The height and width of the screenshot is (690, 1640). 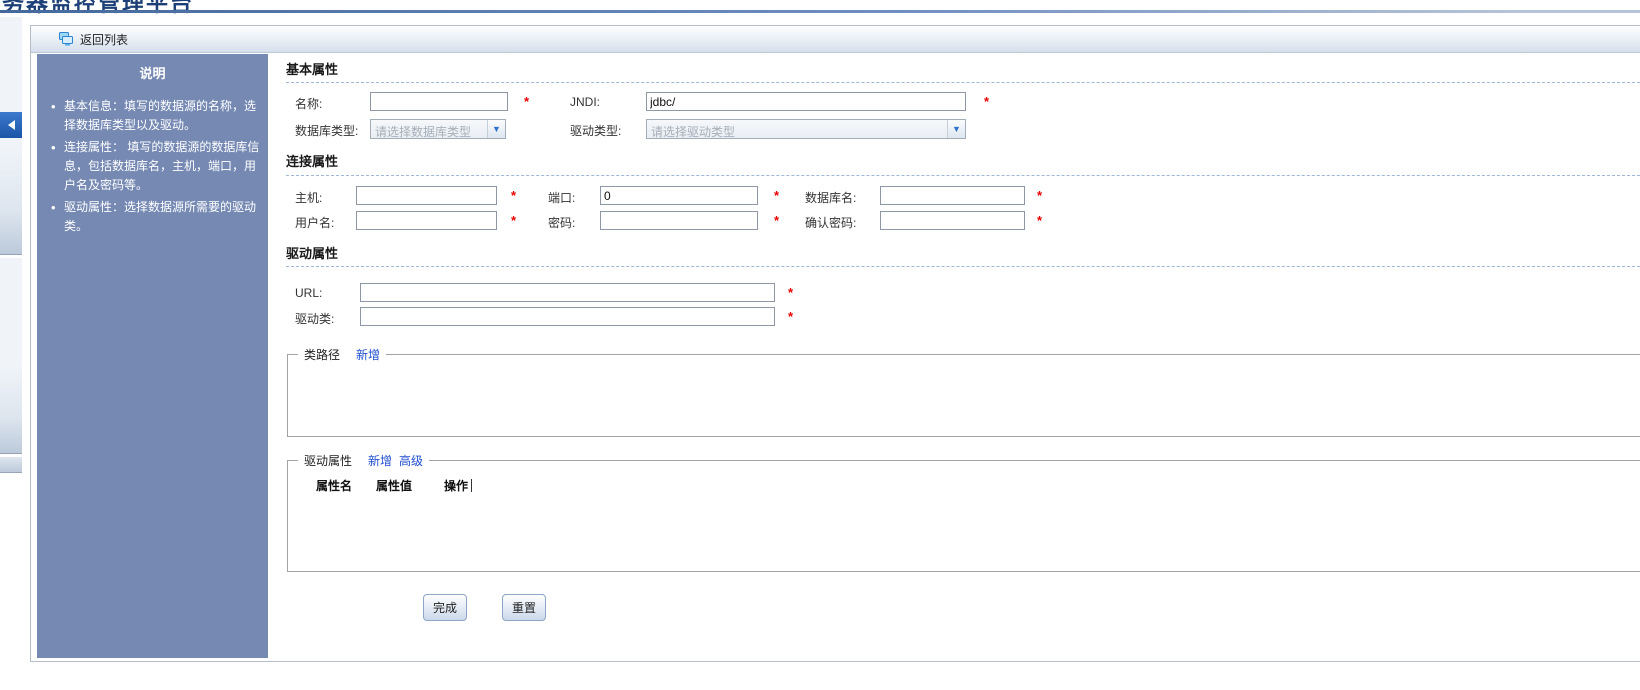 What do you see at coordinates (426, 220) in the screenshot?
I see `username-input` at bounding box center [426, 220].